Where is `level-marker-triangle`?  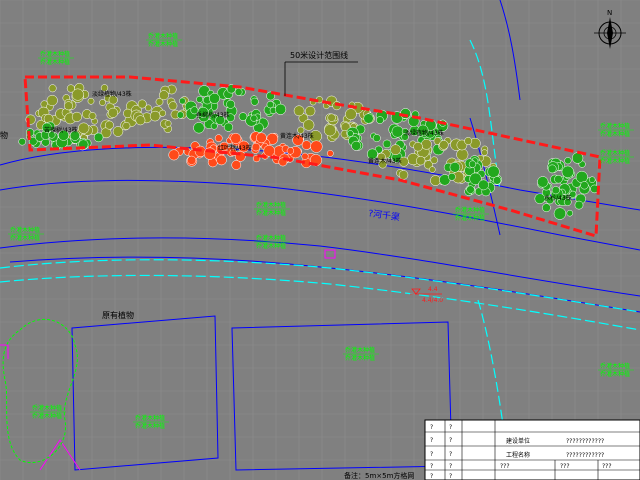 level-marker-triangle is located at coordinates (416, 291).